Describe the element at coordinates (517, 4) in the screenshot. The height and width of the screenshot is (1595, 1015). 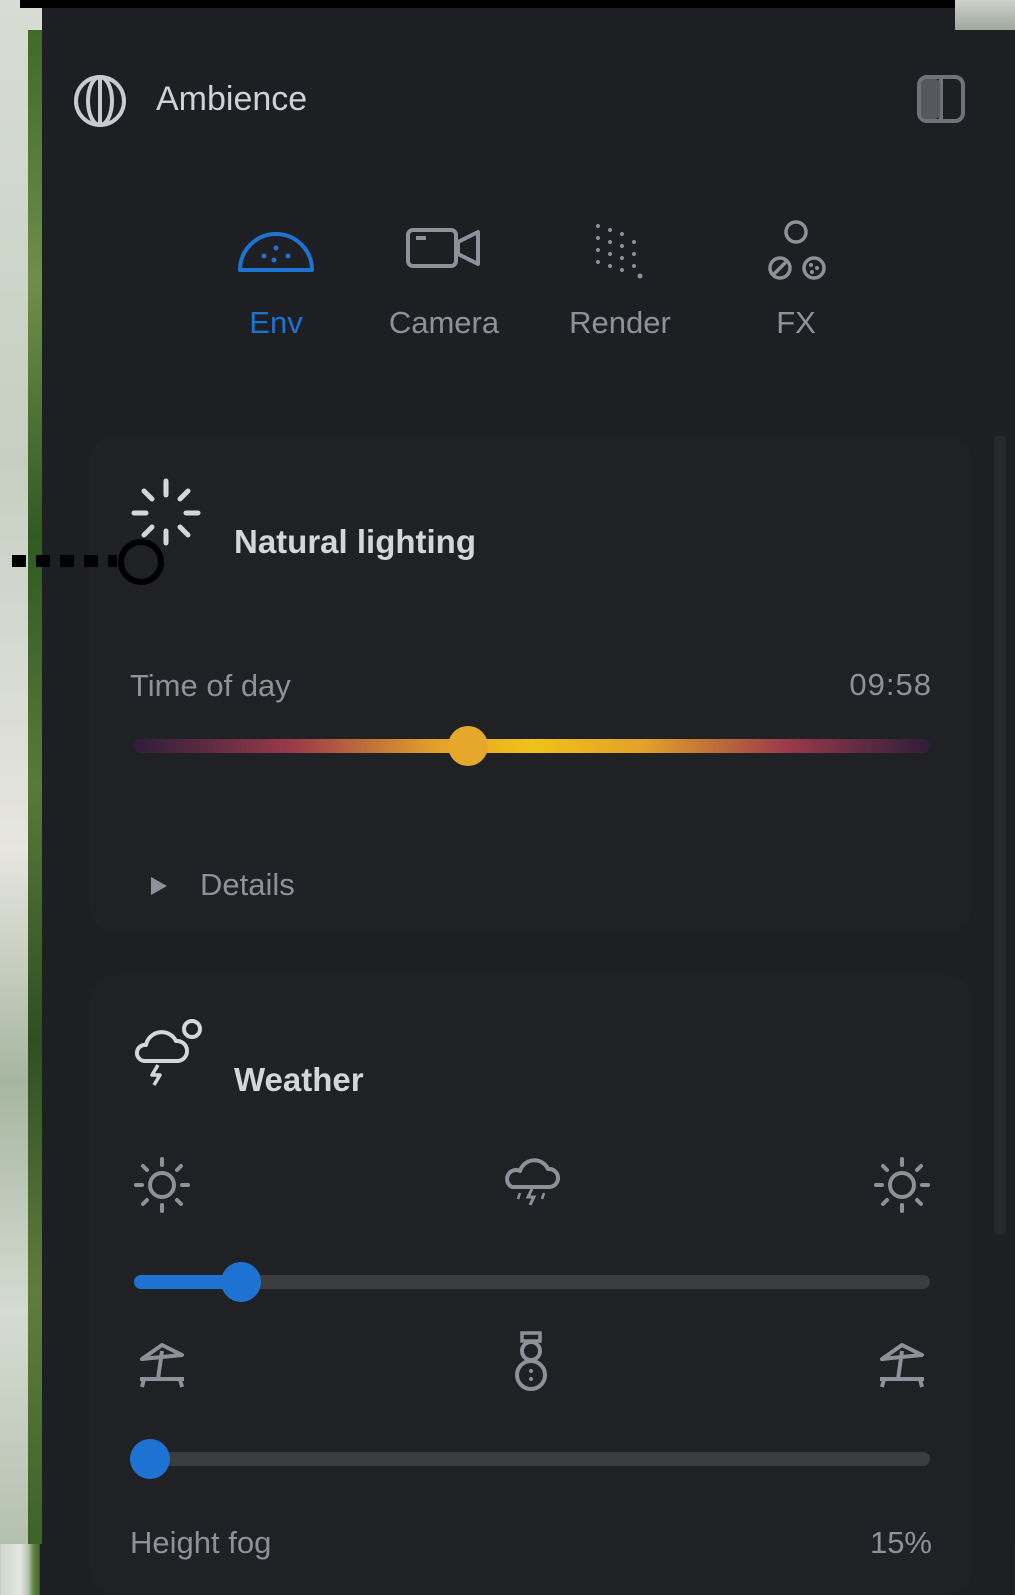
I see `window-top-edge` at that location.